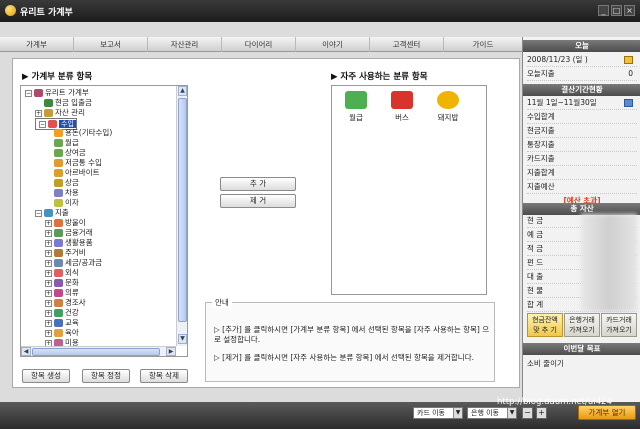 The height and width of the screenshot is (429, 640). I want to click on tab-assets: 자산관리, so click(185, 44).